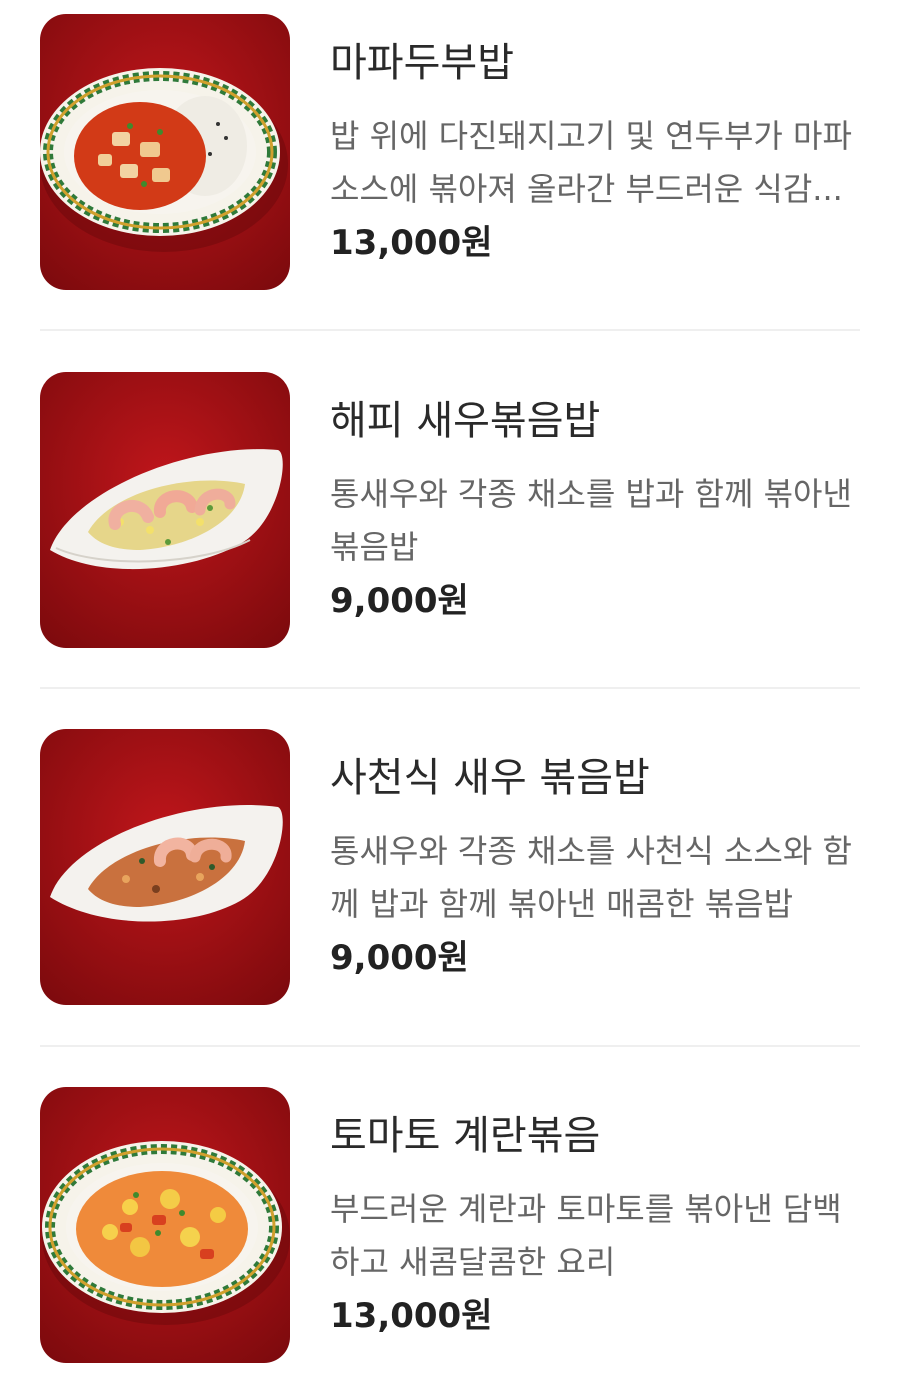  I want to click on mapo-tofu-rice-photo, so click(165, 152).